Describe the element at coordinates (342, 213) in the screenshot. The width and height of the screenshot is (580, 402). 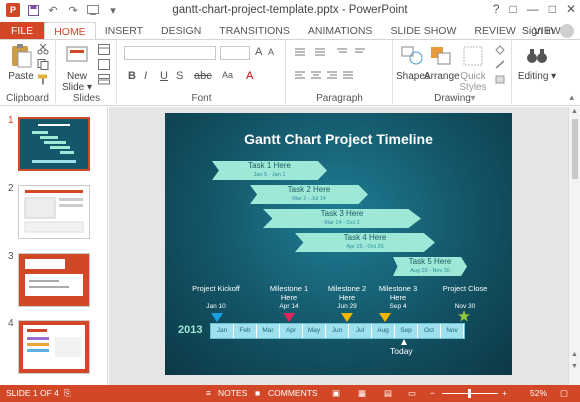
I see `task-name: Task 3 Here` at that location.